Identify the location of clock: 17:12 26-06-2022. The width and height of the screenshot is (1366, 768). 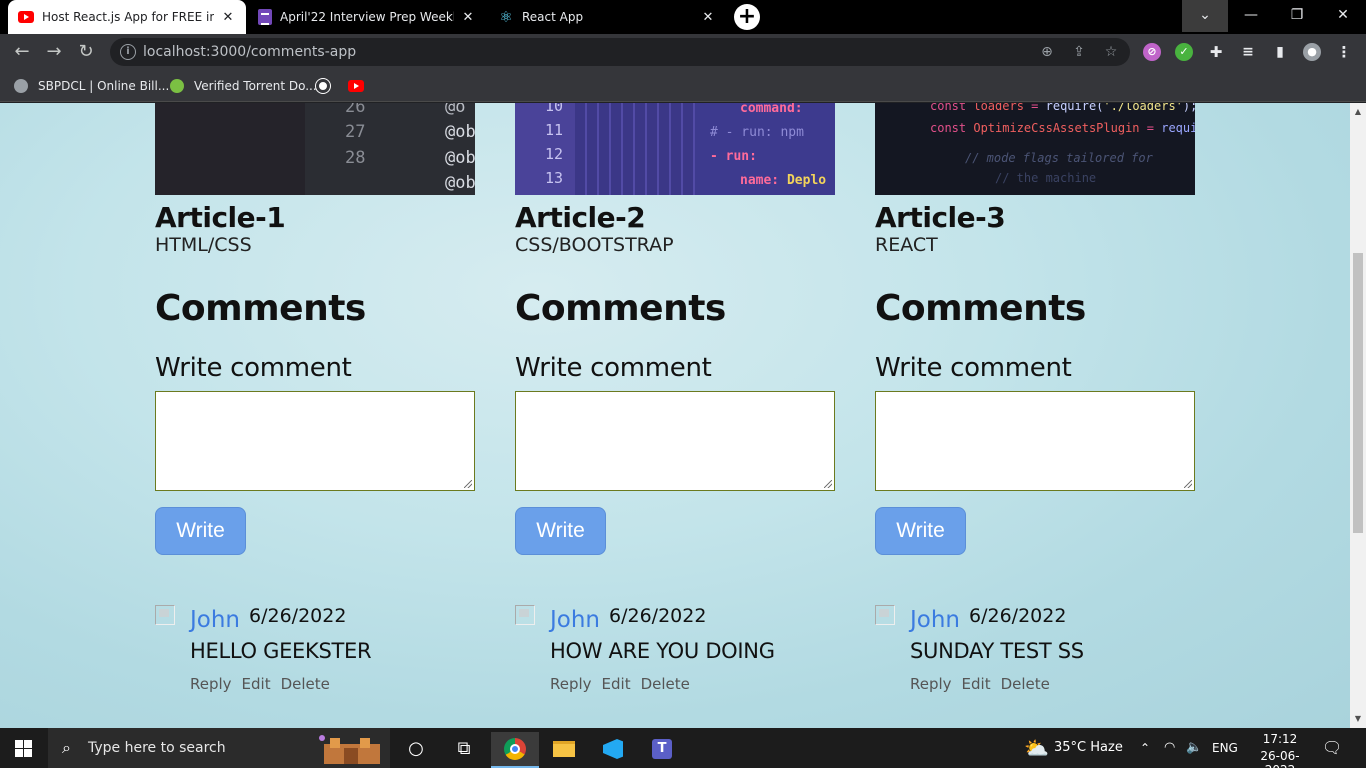
(1280, 748).